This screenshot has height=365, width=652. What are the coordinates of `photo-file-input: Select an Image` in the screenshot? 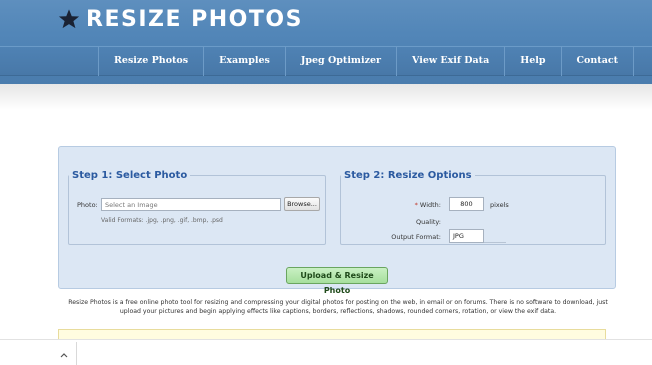 It's located at (191, 204).